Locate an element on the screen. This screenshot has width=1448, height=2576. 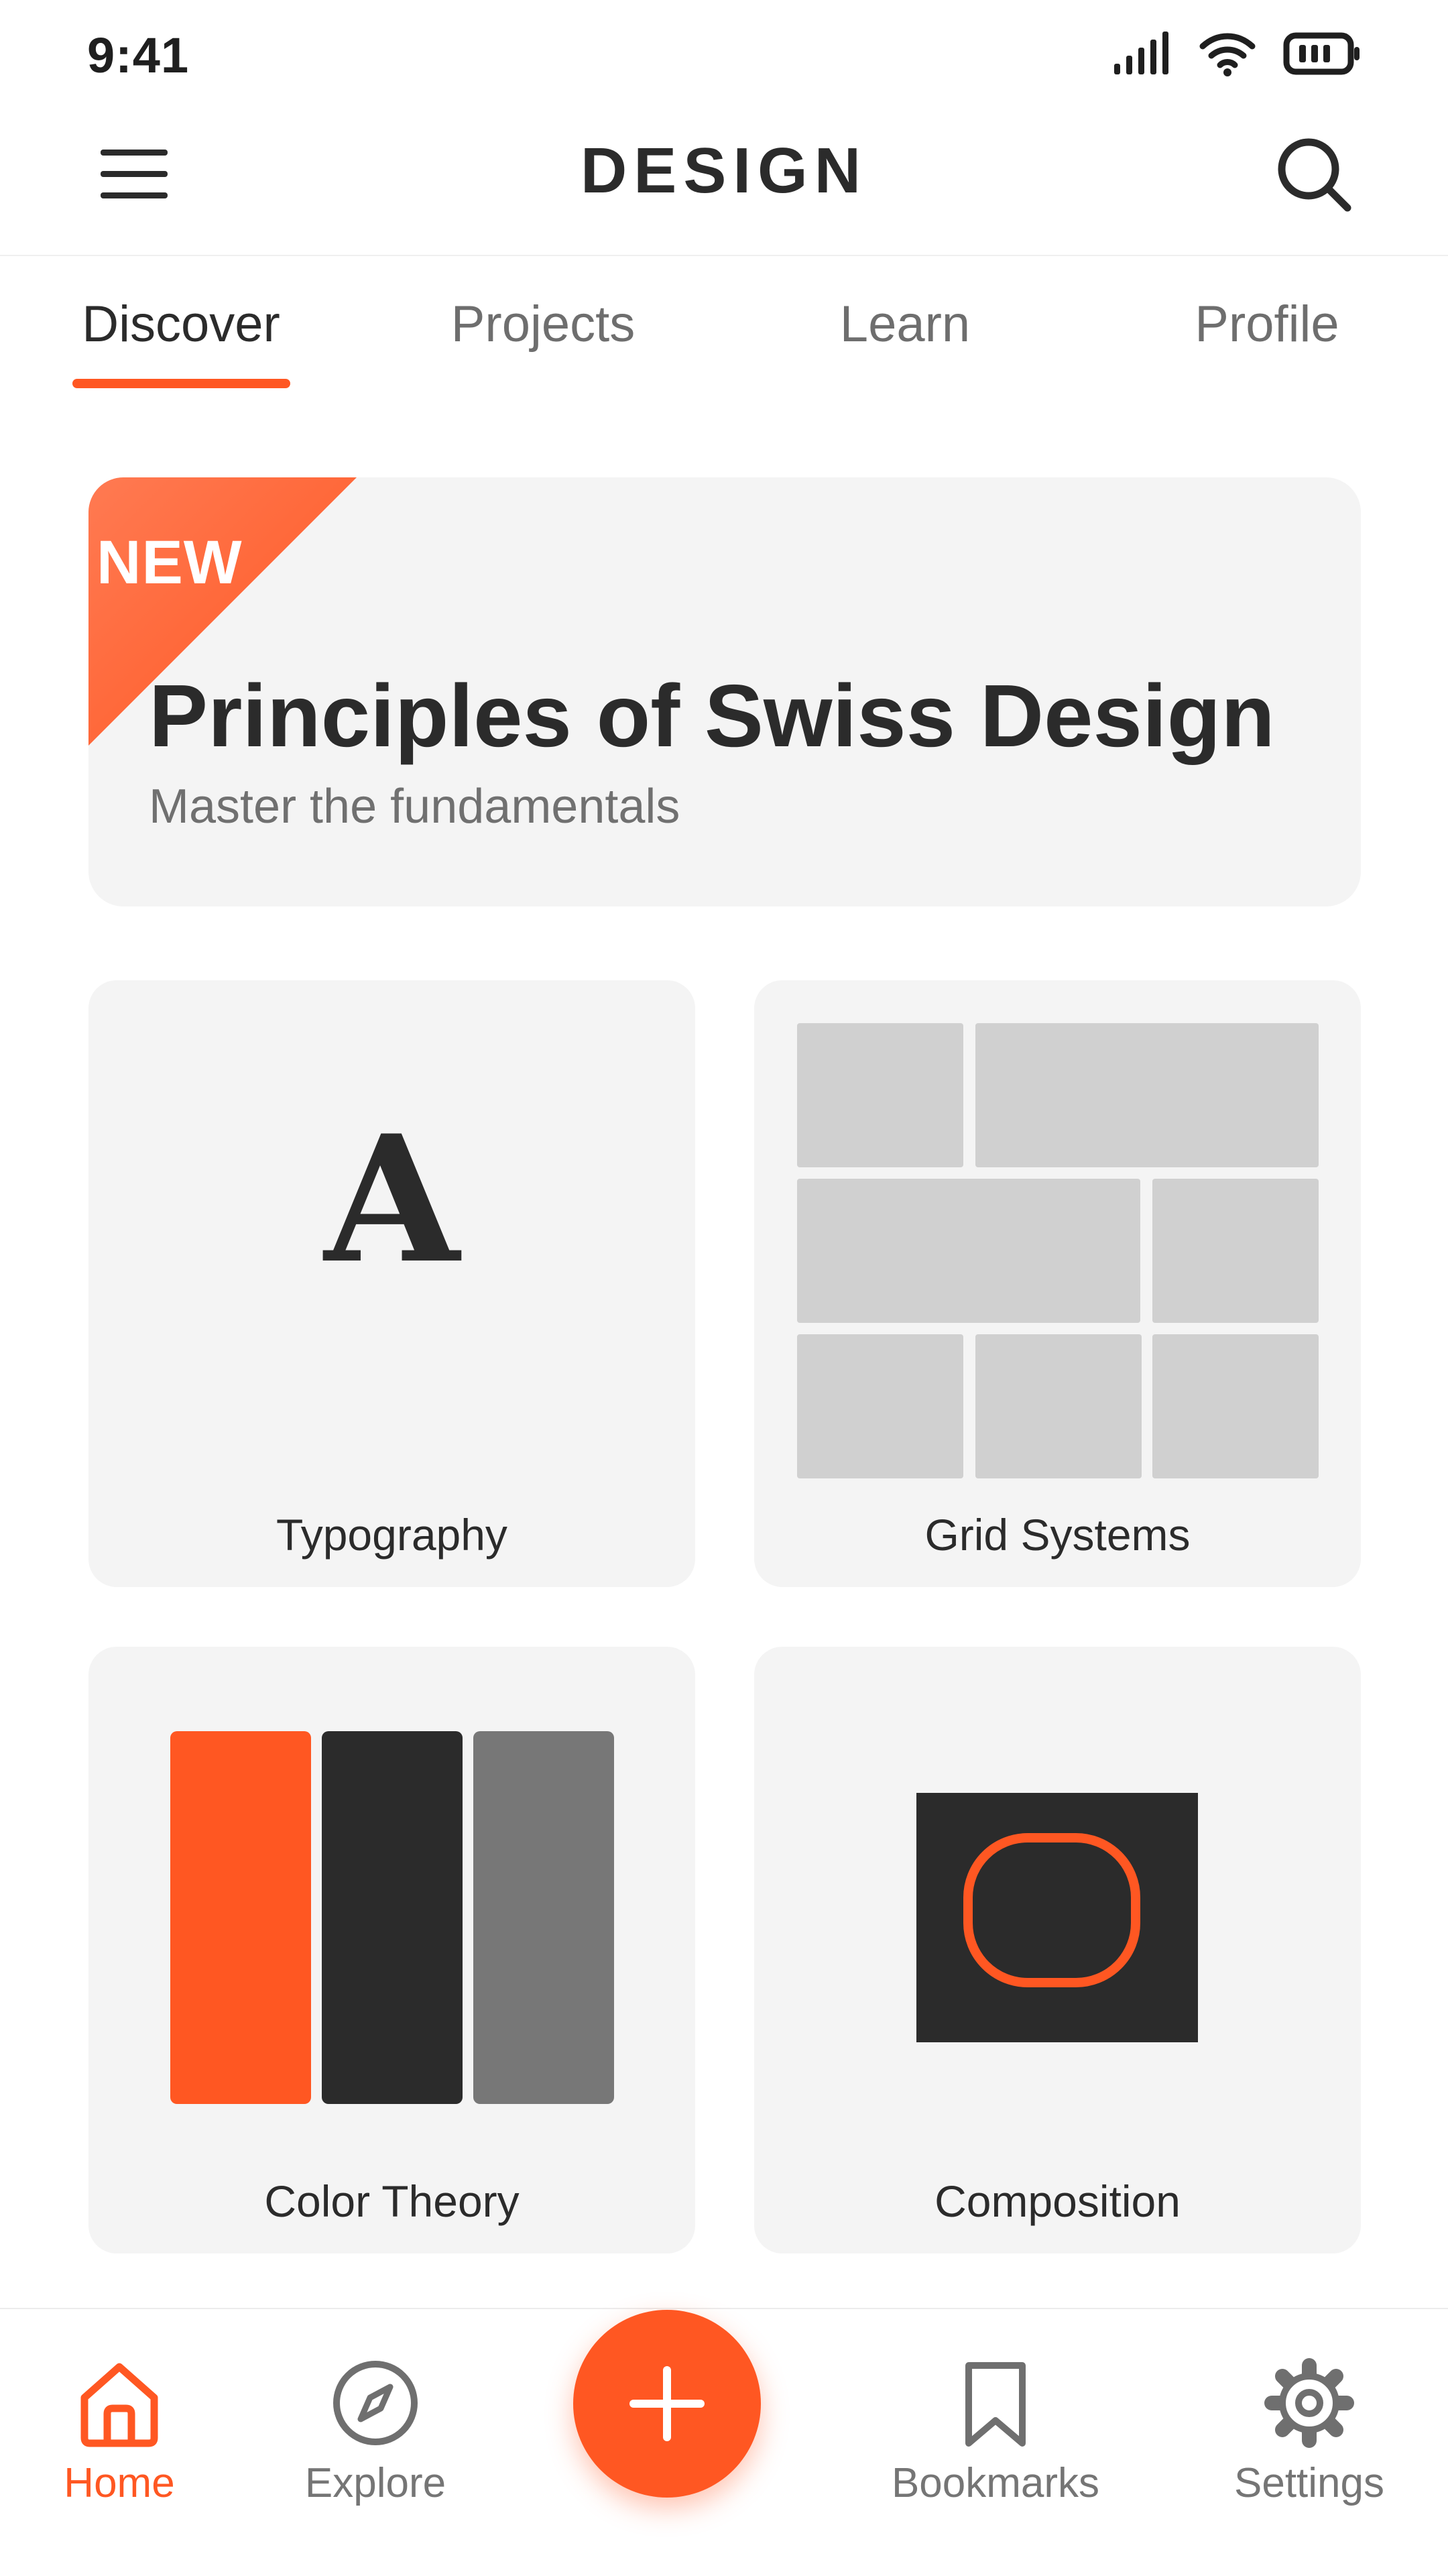
wifi-icon is located at coordinates (1227, 54).